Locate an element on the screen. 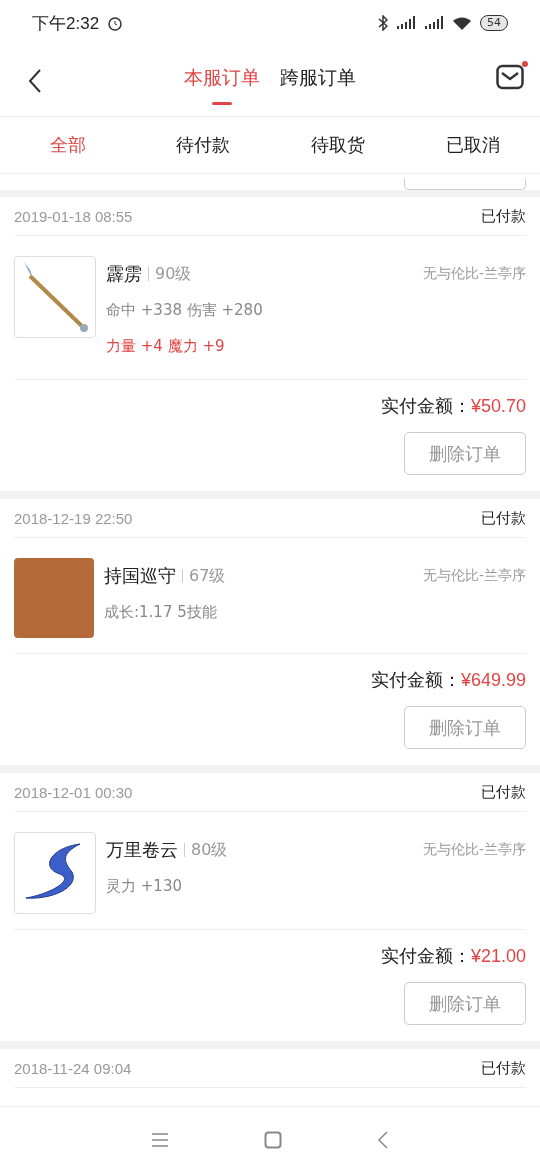  item-name: 万里卷云 is located at coordinates (142, 850).